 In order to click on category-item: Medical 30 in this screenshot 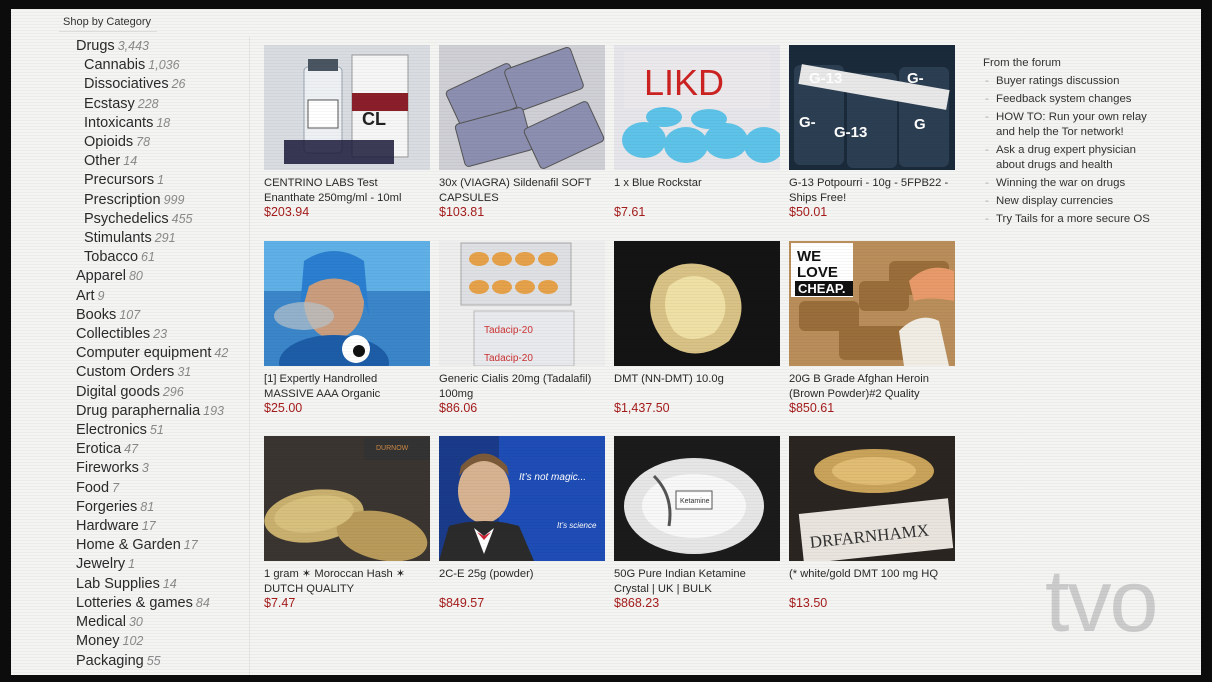, I will do `click(149, 622)`.